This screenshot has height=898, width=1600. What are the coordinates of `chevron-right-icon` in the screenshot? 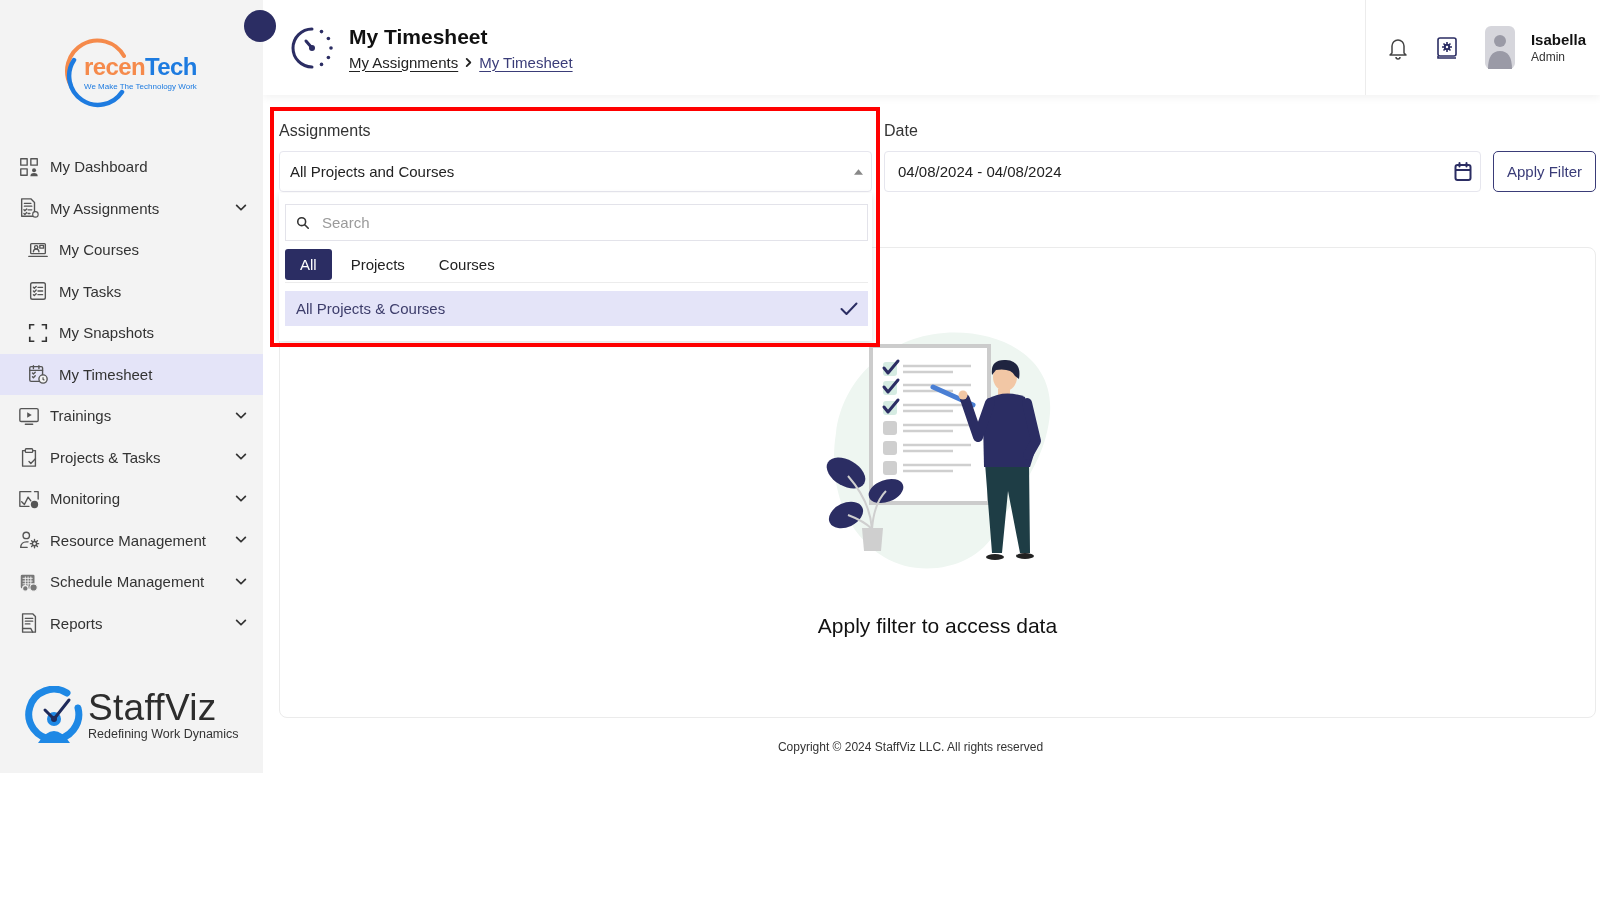 It's located at (469, 62).